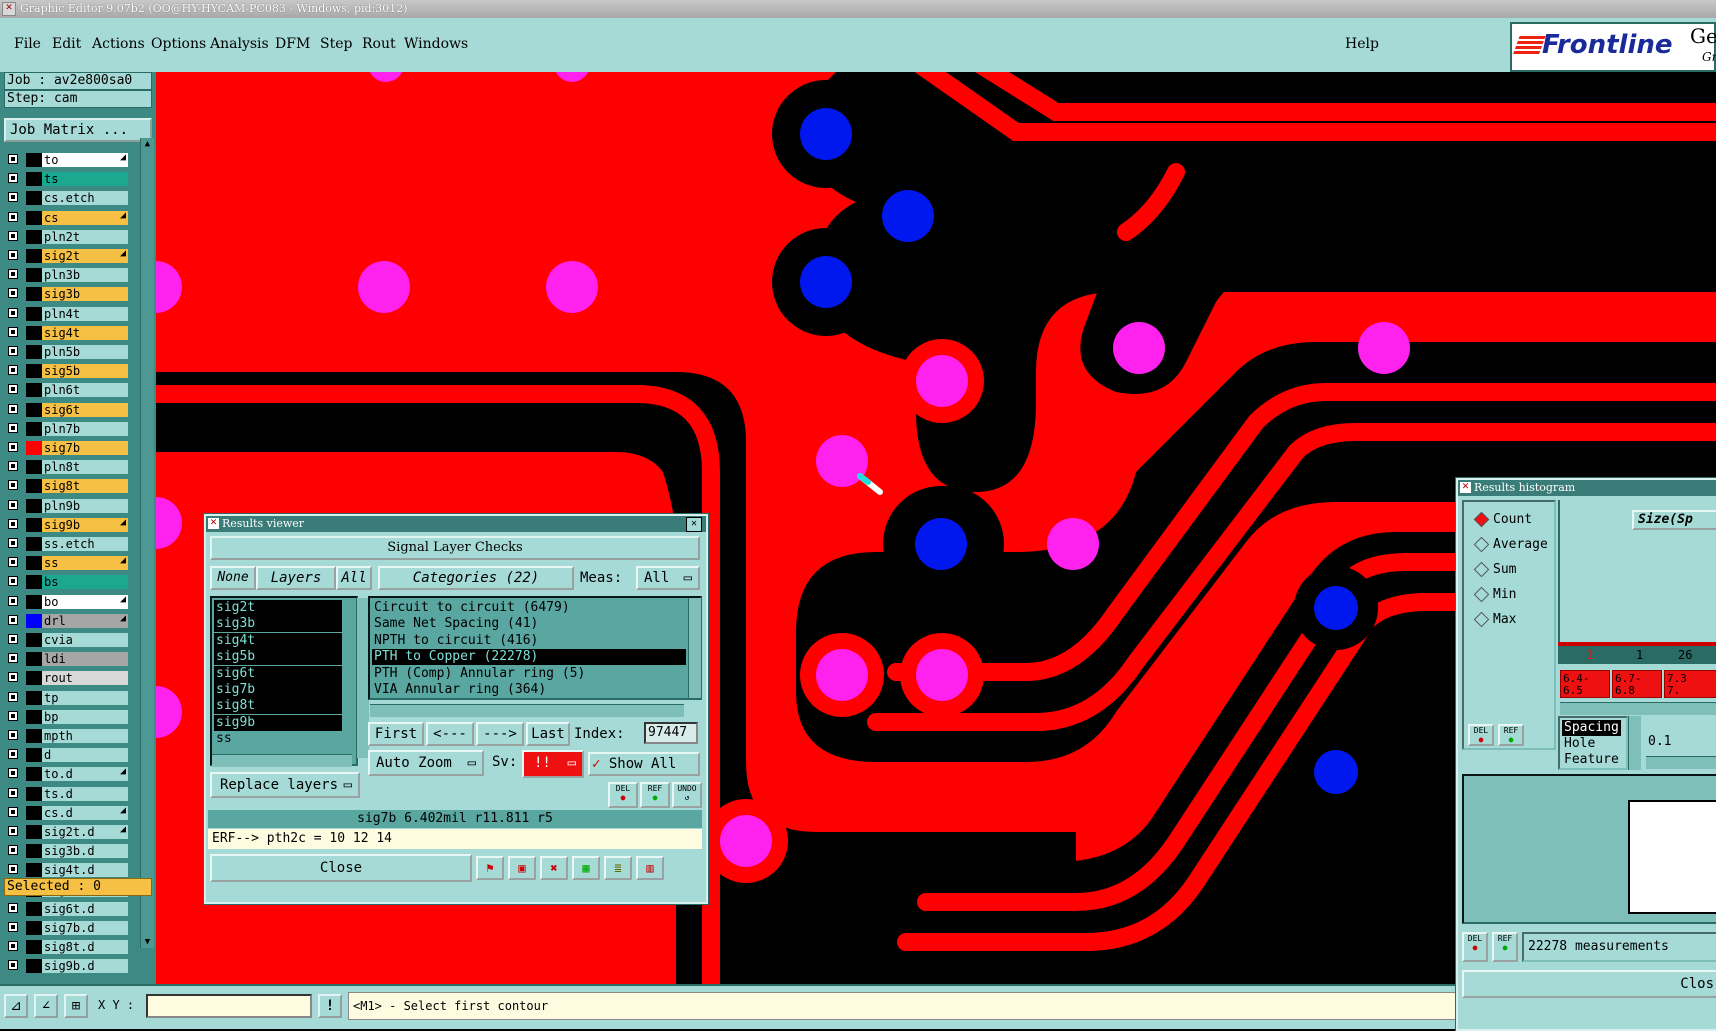  I want to click on mode-average: Average, so click(1510, 544).